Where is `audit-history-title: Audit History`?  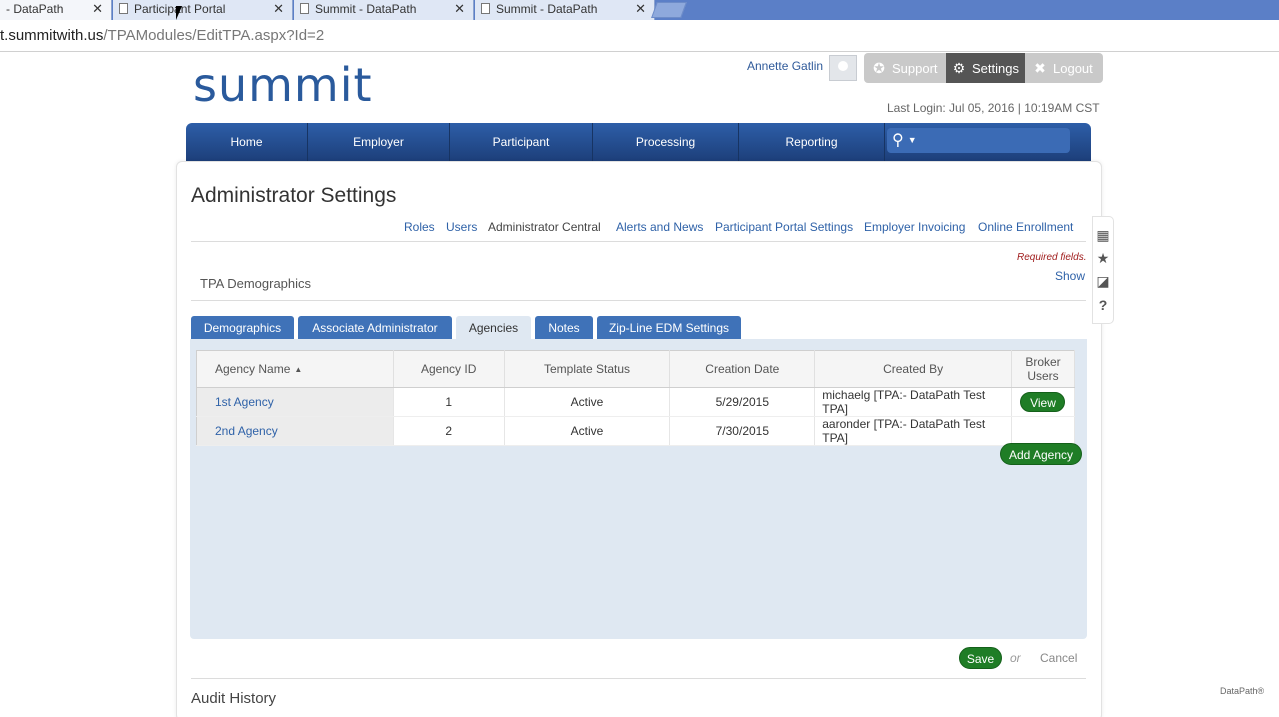 audit-history-title: Audit History is located at coordinates (233, 698).